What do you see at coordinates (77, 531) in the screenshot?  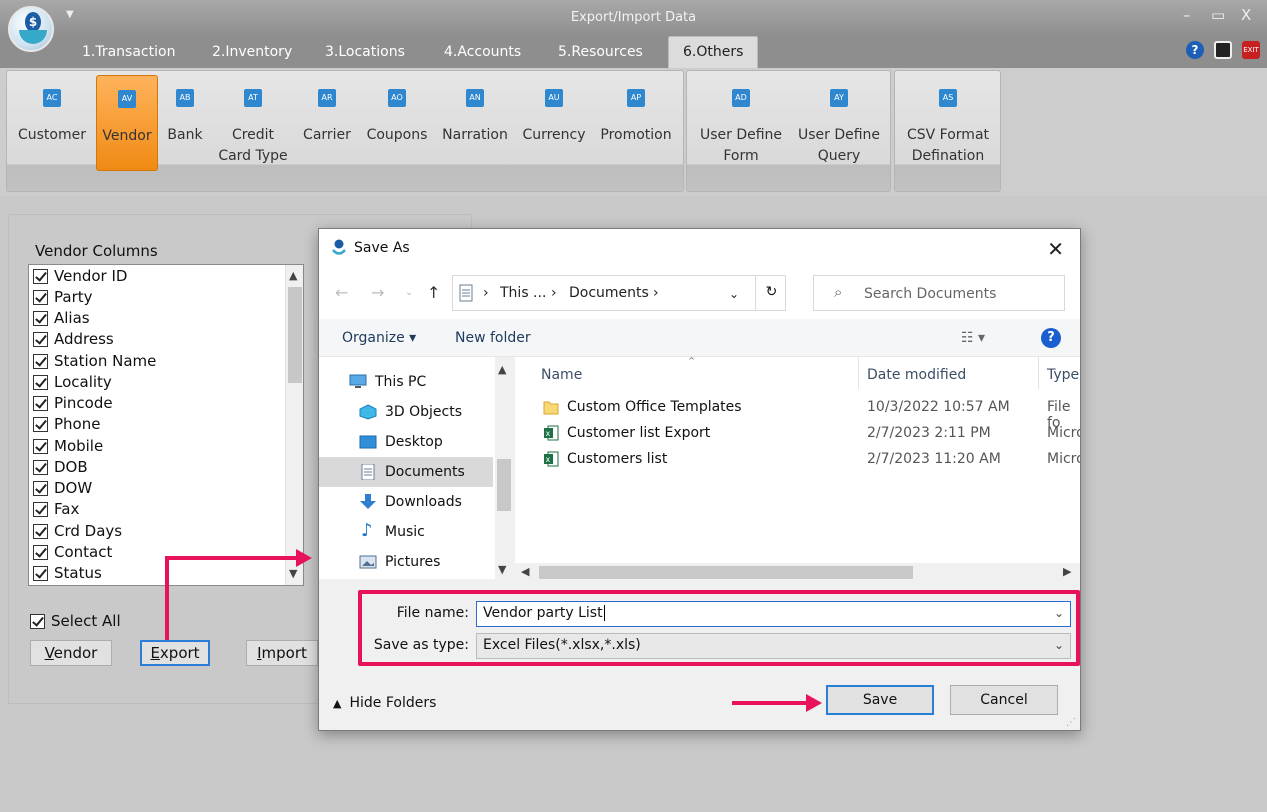 I see `list-item: Crd Days` at bounding box center [77, 531].